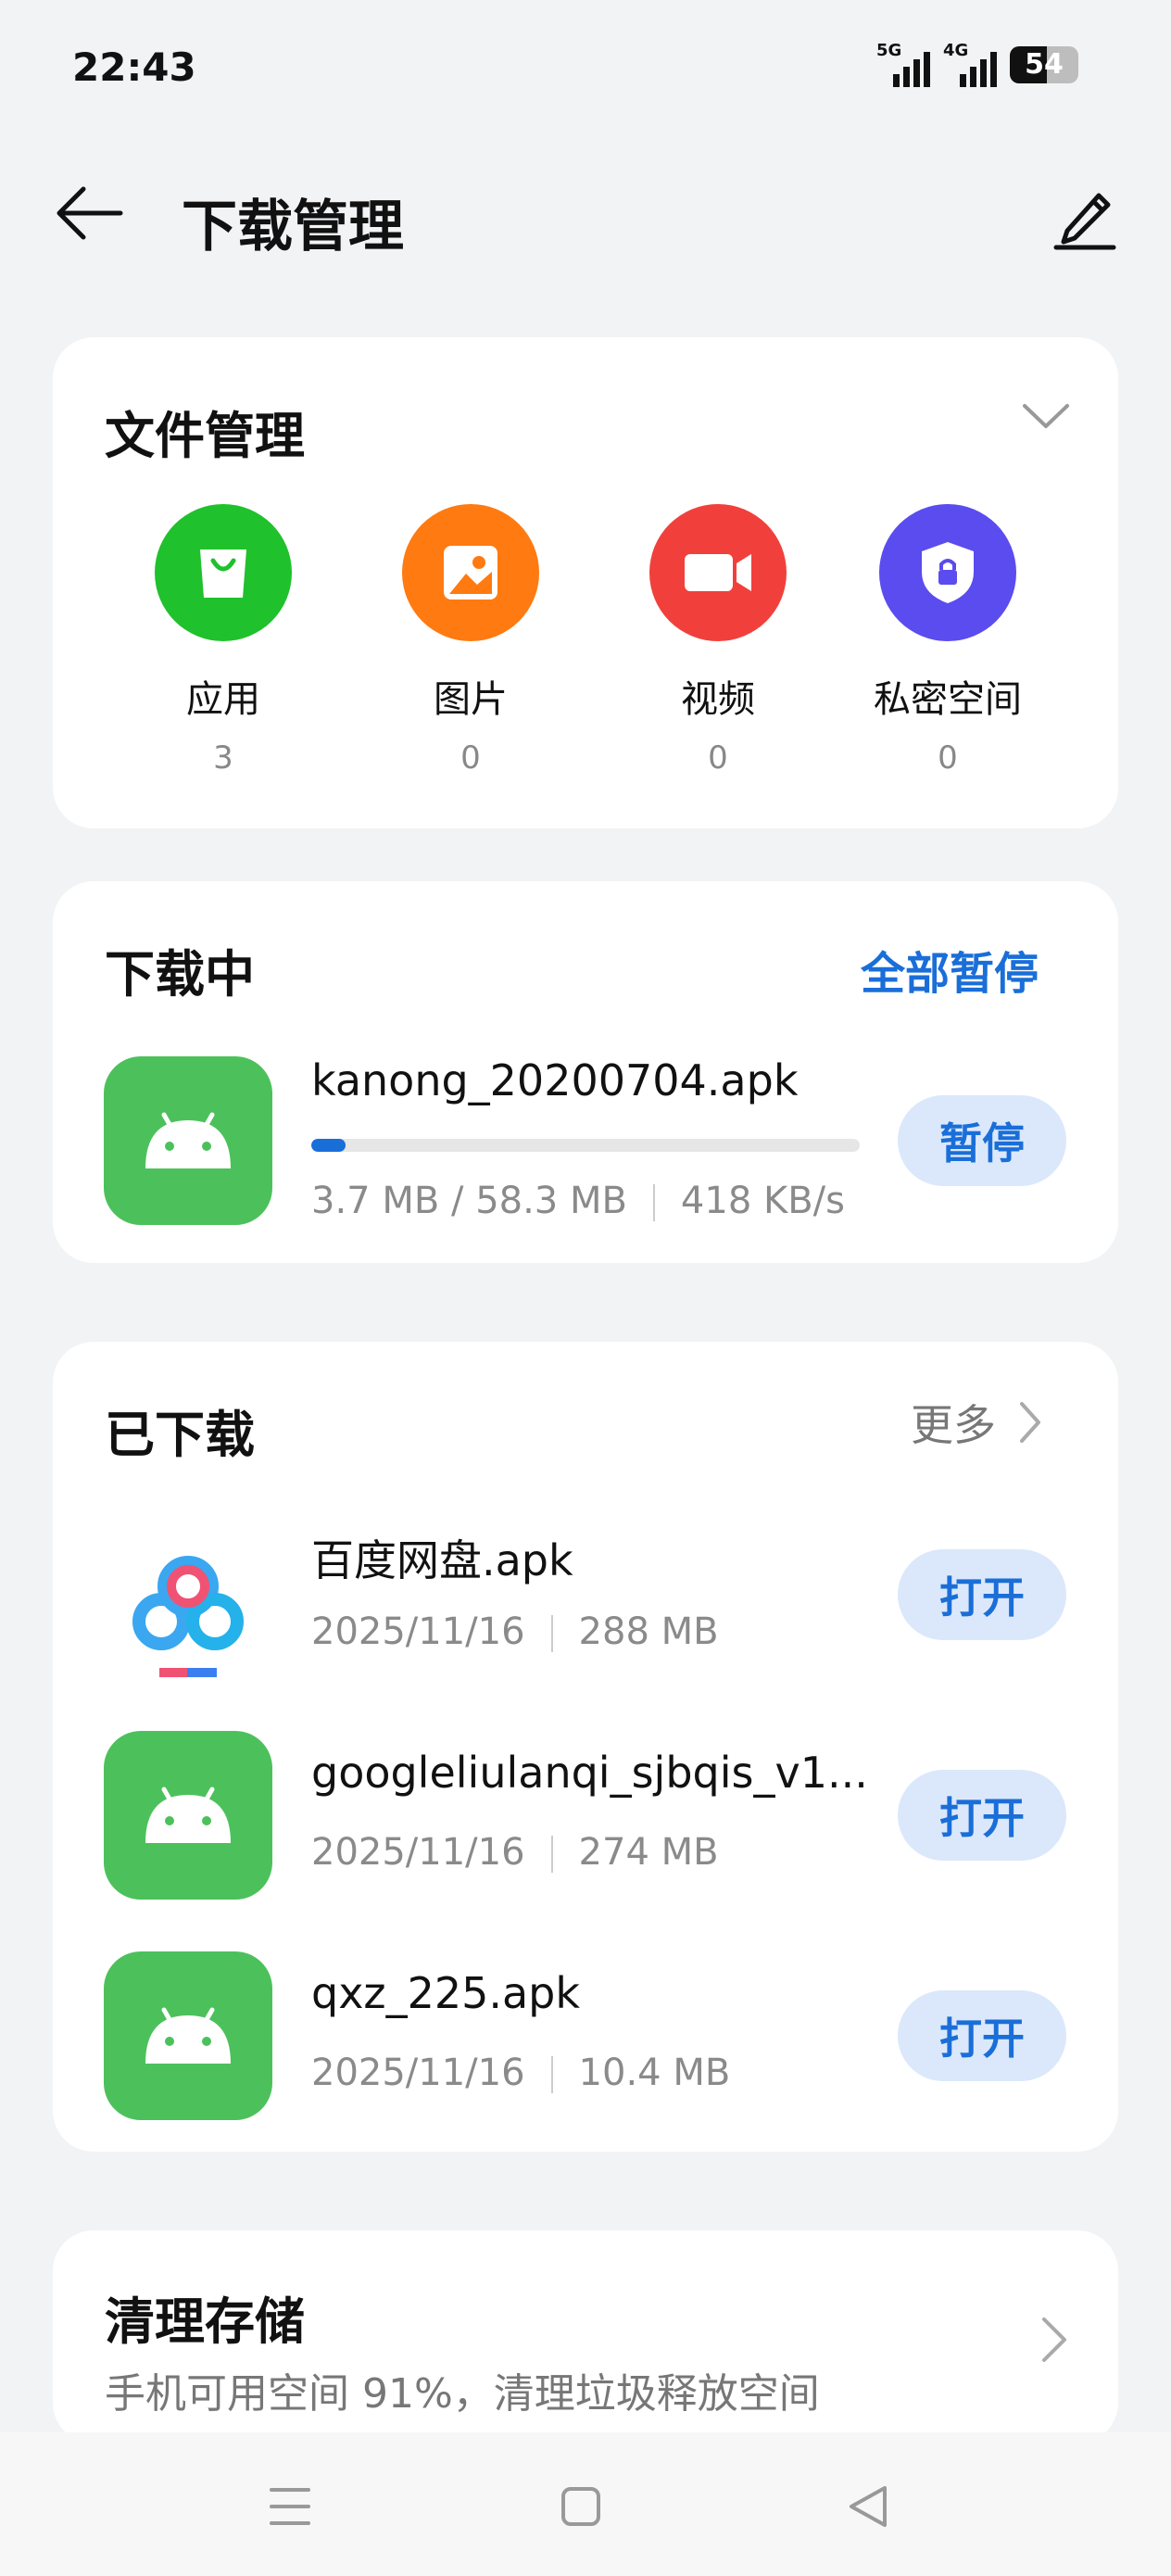 The height and width of the screenshot is (2576, 1171). Describe the element at coordinates (188, 1613) in the screenshot. I see `baidu-netdisk-icon` at that location.